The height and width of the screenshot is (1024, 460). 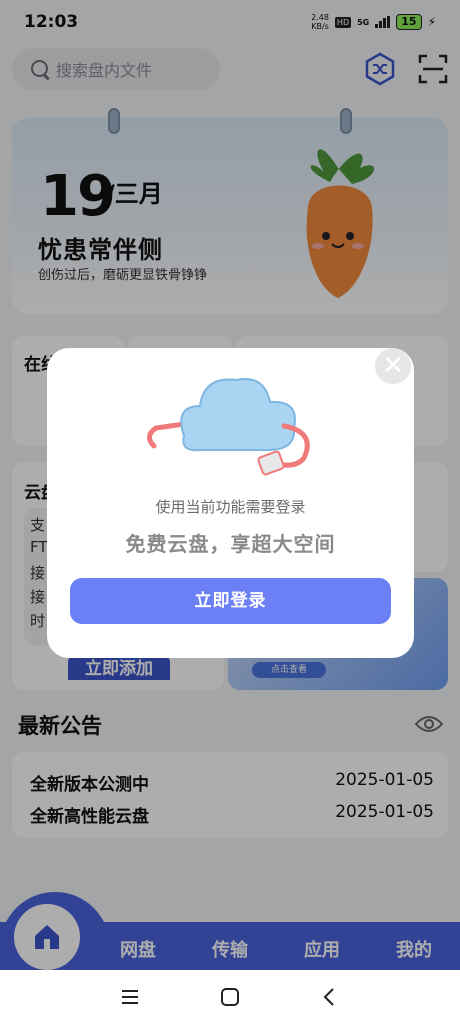 What do you see at coordinates (230, 544) in the screenshot?
I see `login-promo-text: 免费云盘，享超大空间` at bounding box center [230, 544].